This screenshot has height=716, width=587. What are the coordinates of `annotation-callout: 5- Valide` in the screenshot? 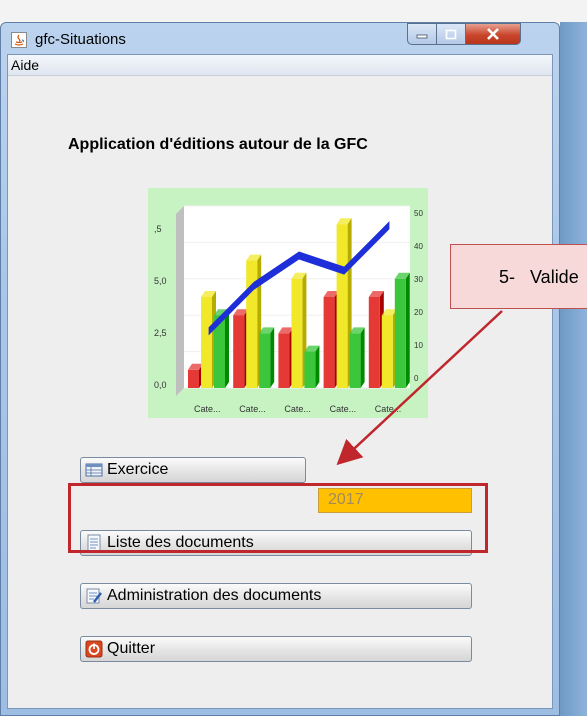 It's located at (518, 276).